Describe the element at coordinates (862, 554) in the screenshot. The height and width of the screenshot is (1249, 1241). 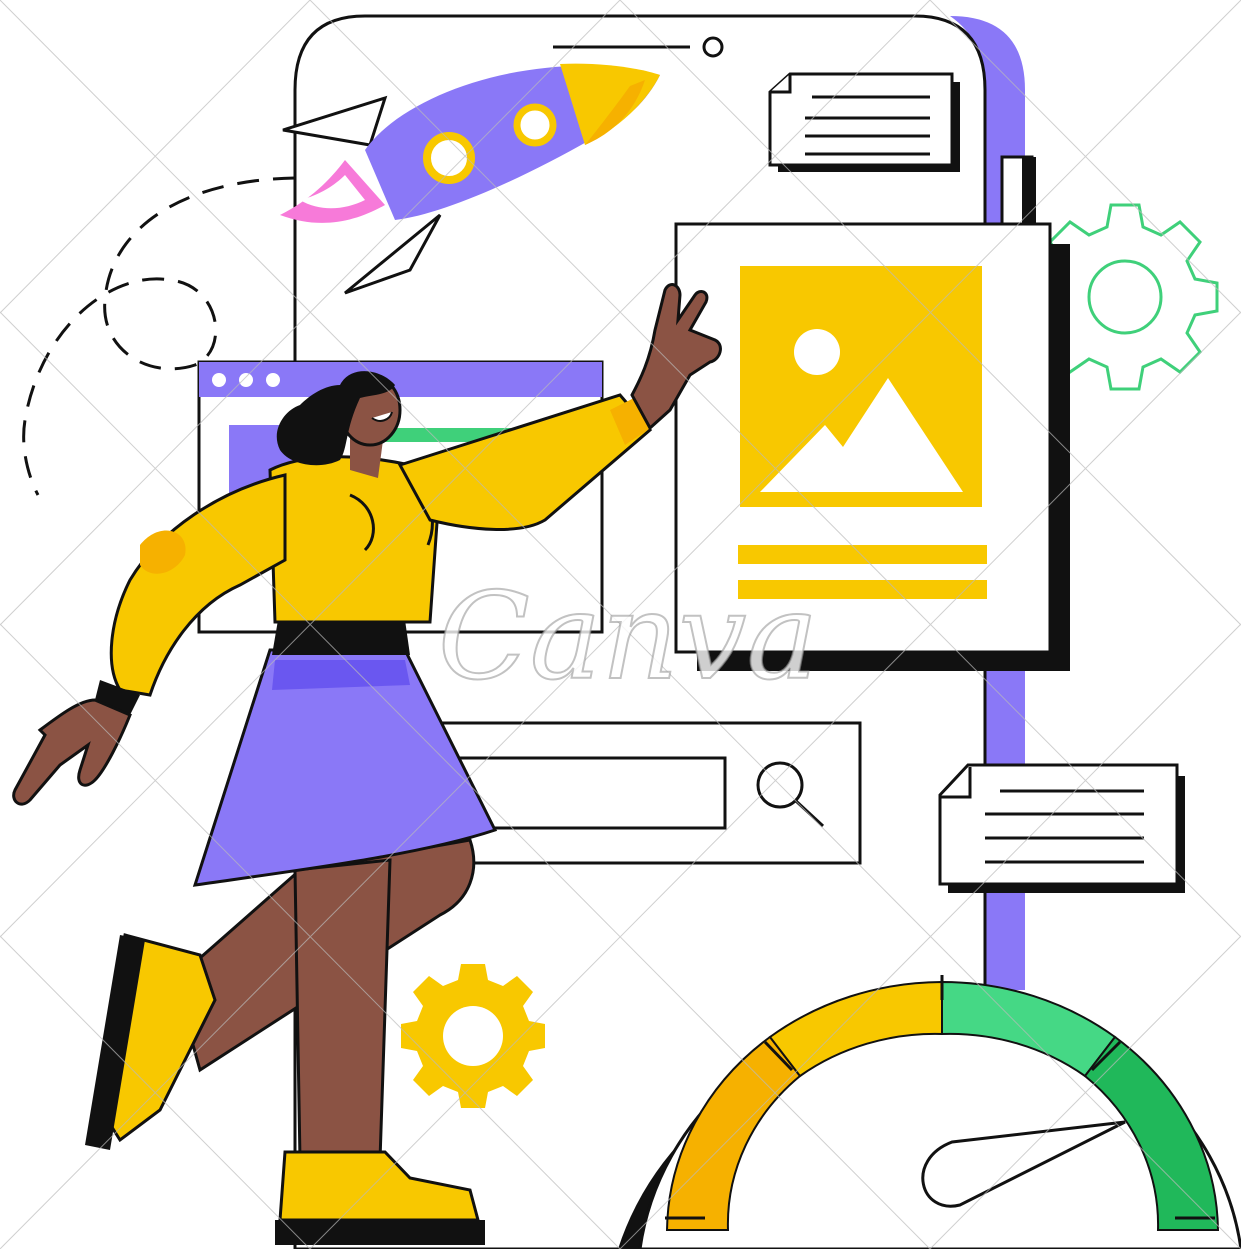
I see `text-line` at that location.